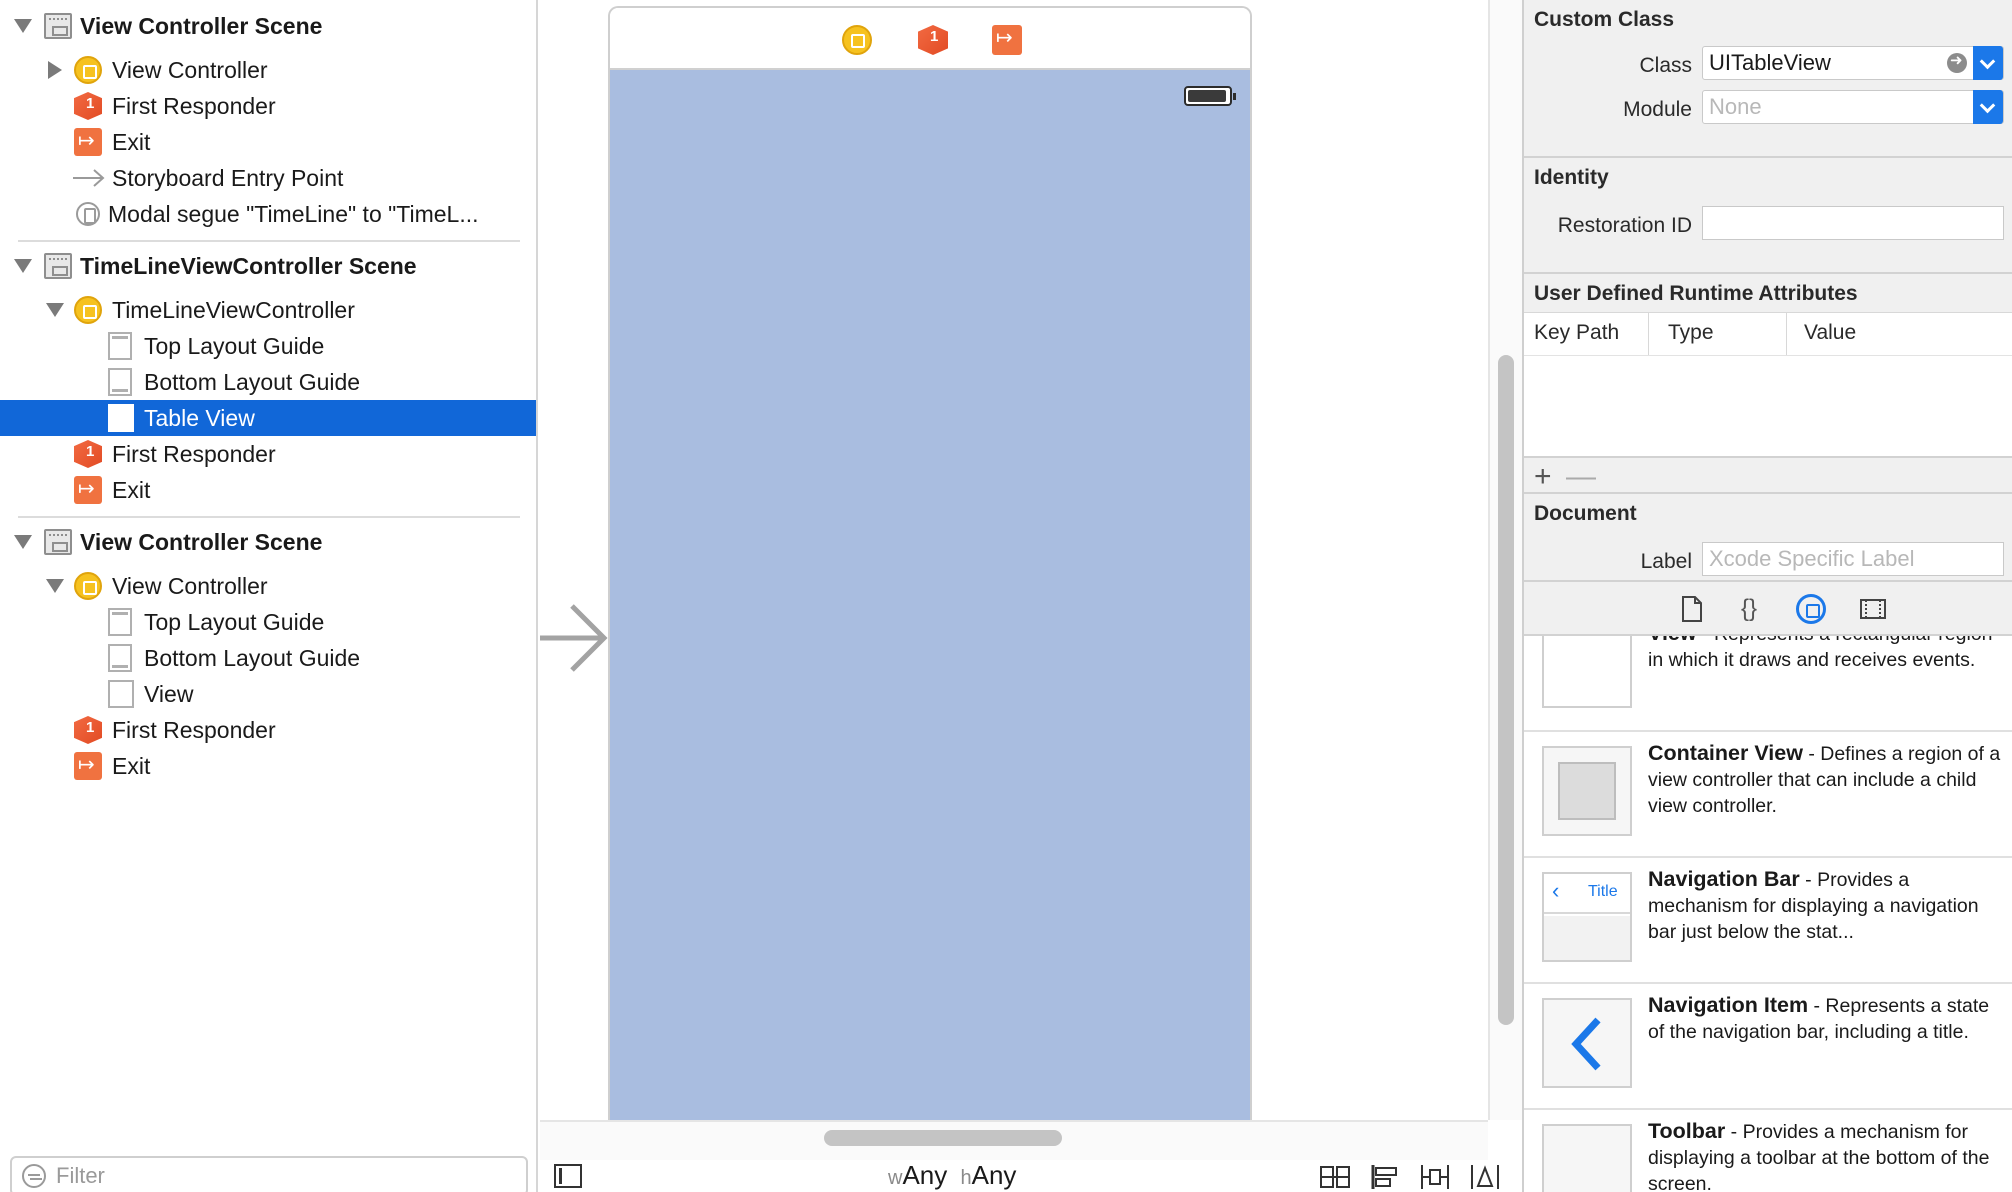 This screenshot has height=1192, width=2012. I want to click on add-attribute-button: +, so click(1543, 477).